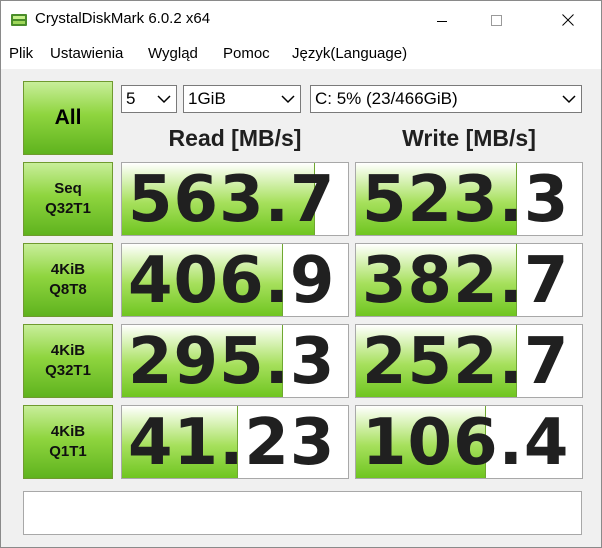  Describe the element at coordinates (68, 289) in the screenshot. I see `row-label-line2: Q8T8` at that location.